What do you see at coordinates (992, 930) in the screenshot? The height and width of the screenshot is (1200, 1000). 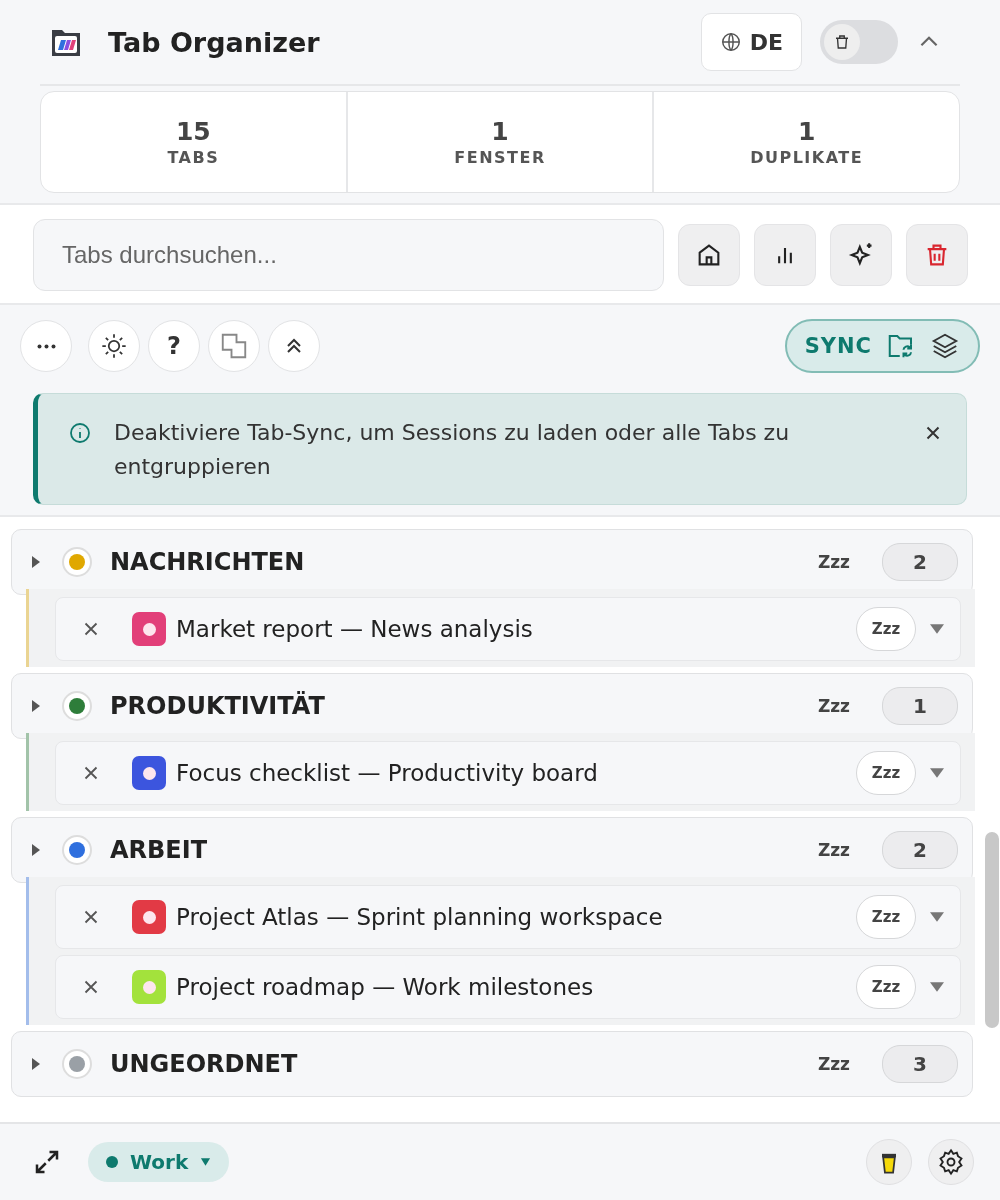 I see `scrollbar-thumb` at bounding box center [992, 930].